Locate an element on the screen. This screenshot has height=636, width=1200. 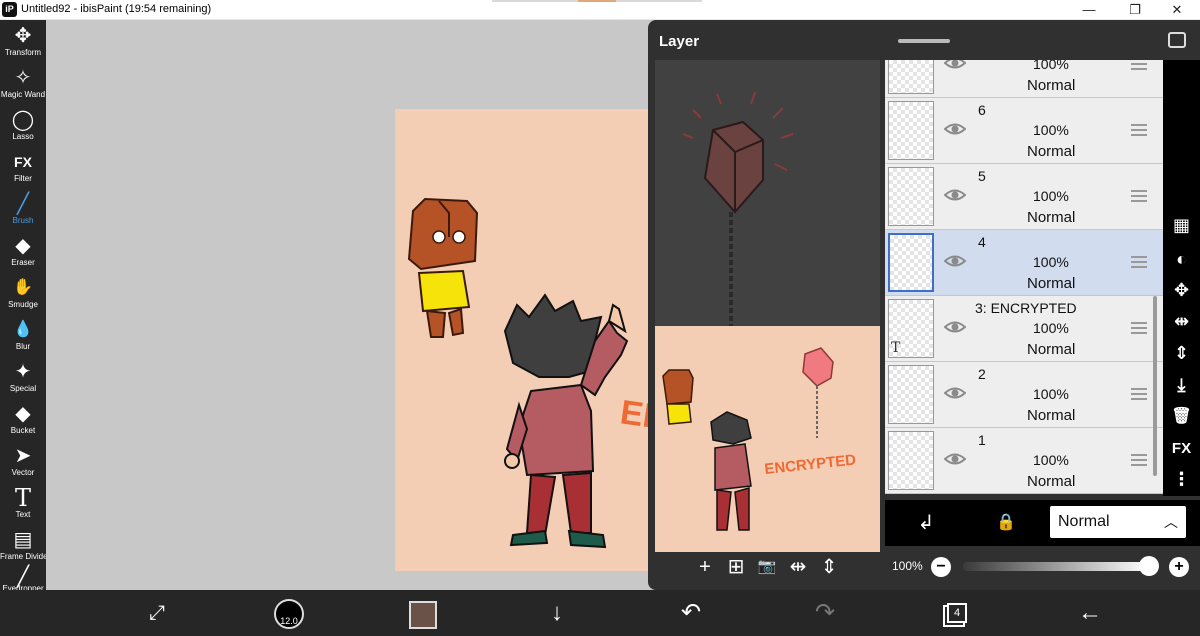
trash-icon: 🗑 is located at coordinates (1181, 417).